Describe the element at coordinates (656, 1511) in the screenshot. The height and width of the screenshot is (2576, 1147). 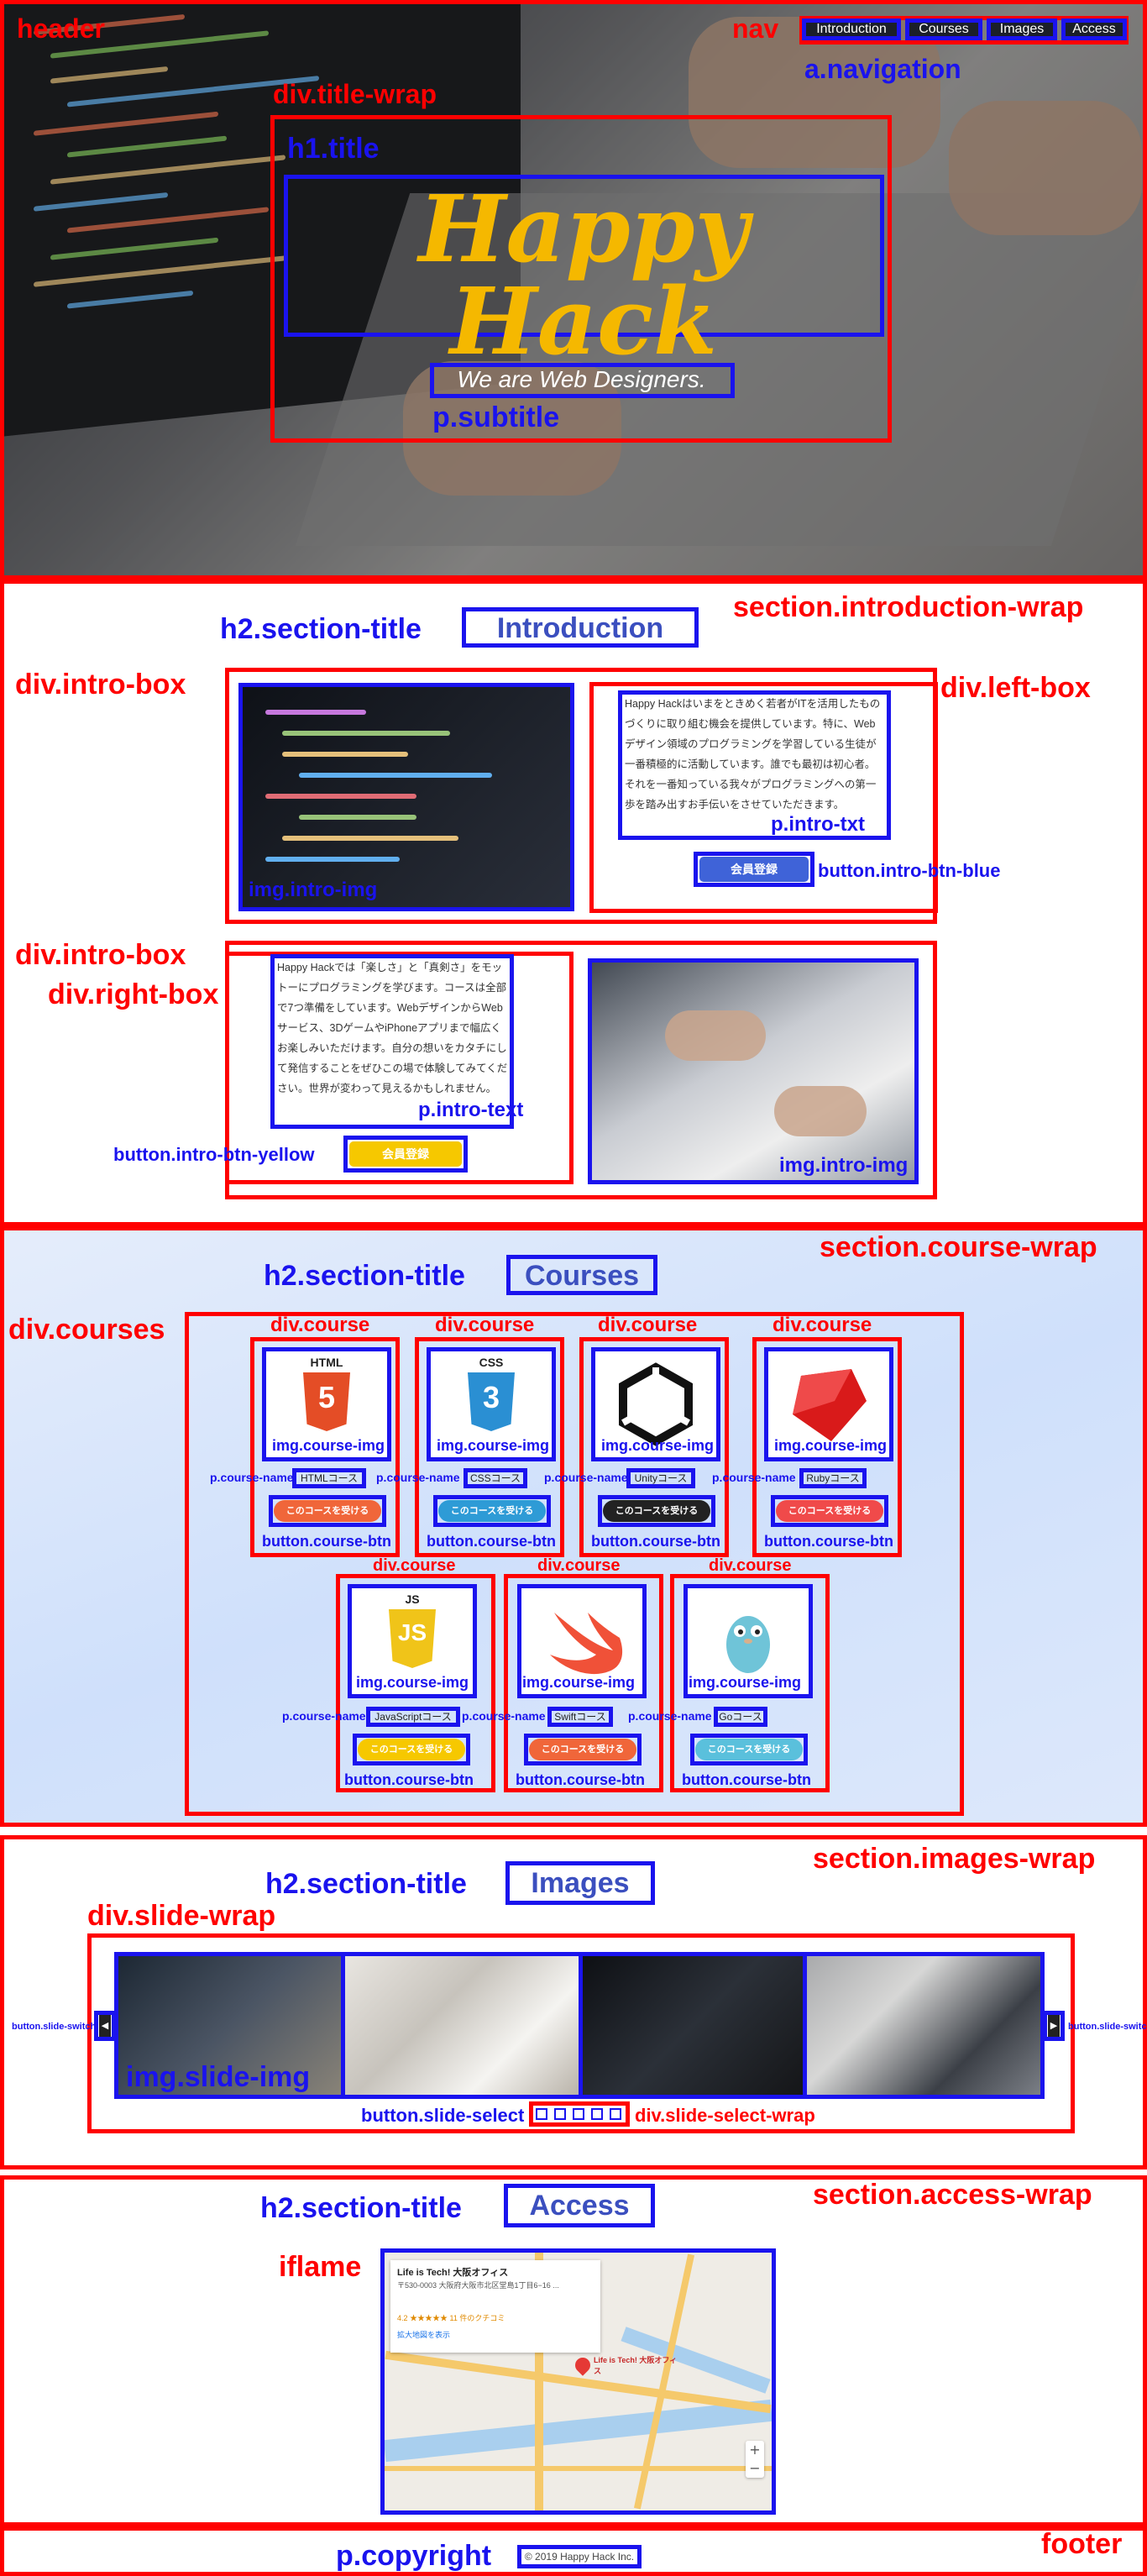
I see `course-button-unity: このコースを受ける` at that location.